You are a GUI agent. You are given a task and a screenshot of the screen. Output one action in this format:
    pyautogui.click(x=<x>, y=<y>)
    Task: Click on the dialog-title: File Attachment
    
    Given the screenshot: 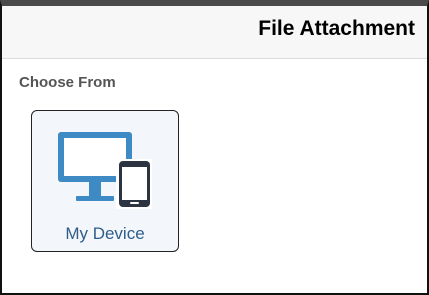 What is the action you would take?
    pyautogui.click(x=336, y=28)
    